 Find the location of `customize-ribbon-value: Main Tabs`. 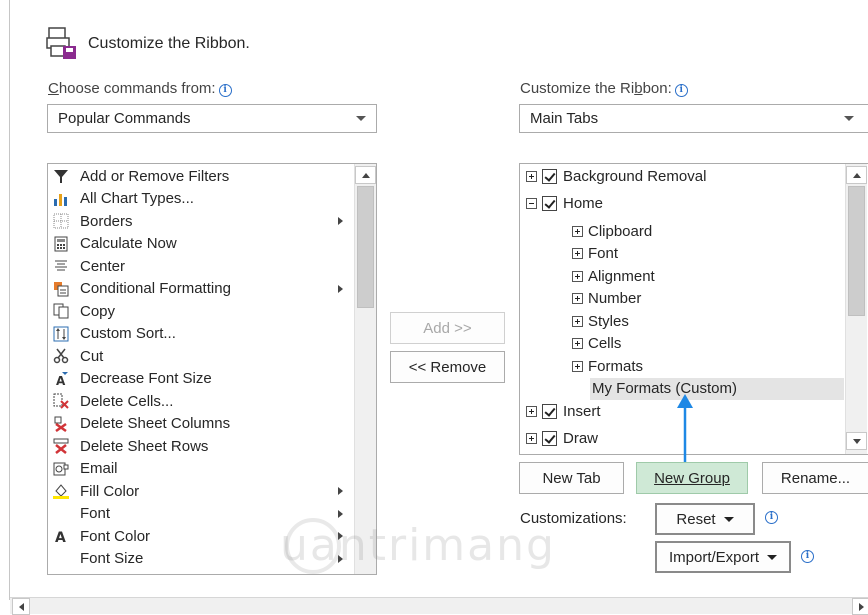

customize-ribbon-value: Main Tabs is located at coordinates (564, 118).